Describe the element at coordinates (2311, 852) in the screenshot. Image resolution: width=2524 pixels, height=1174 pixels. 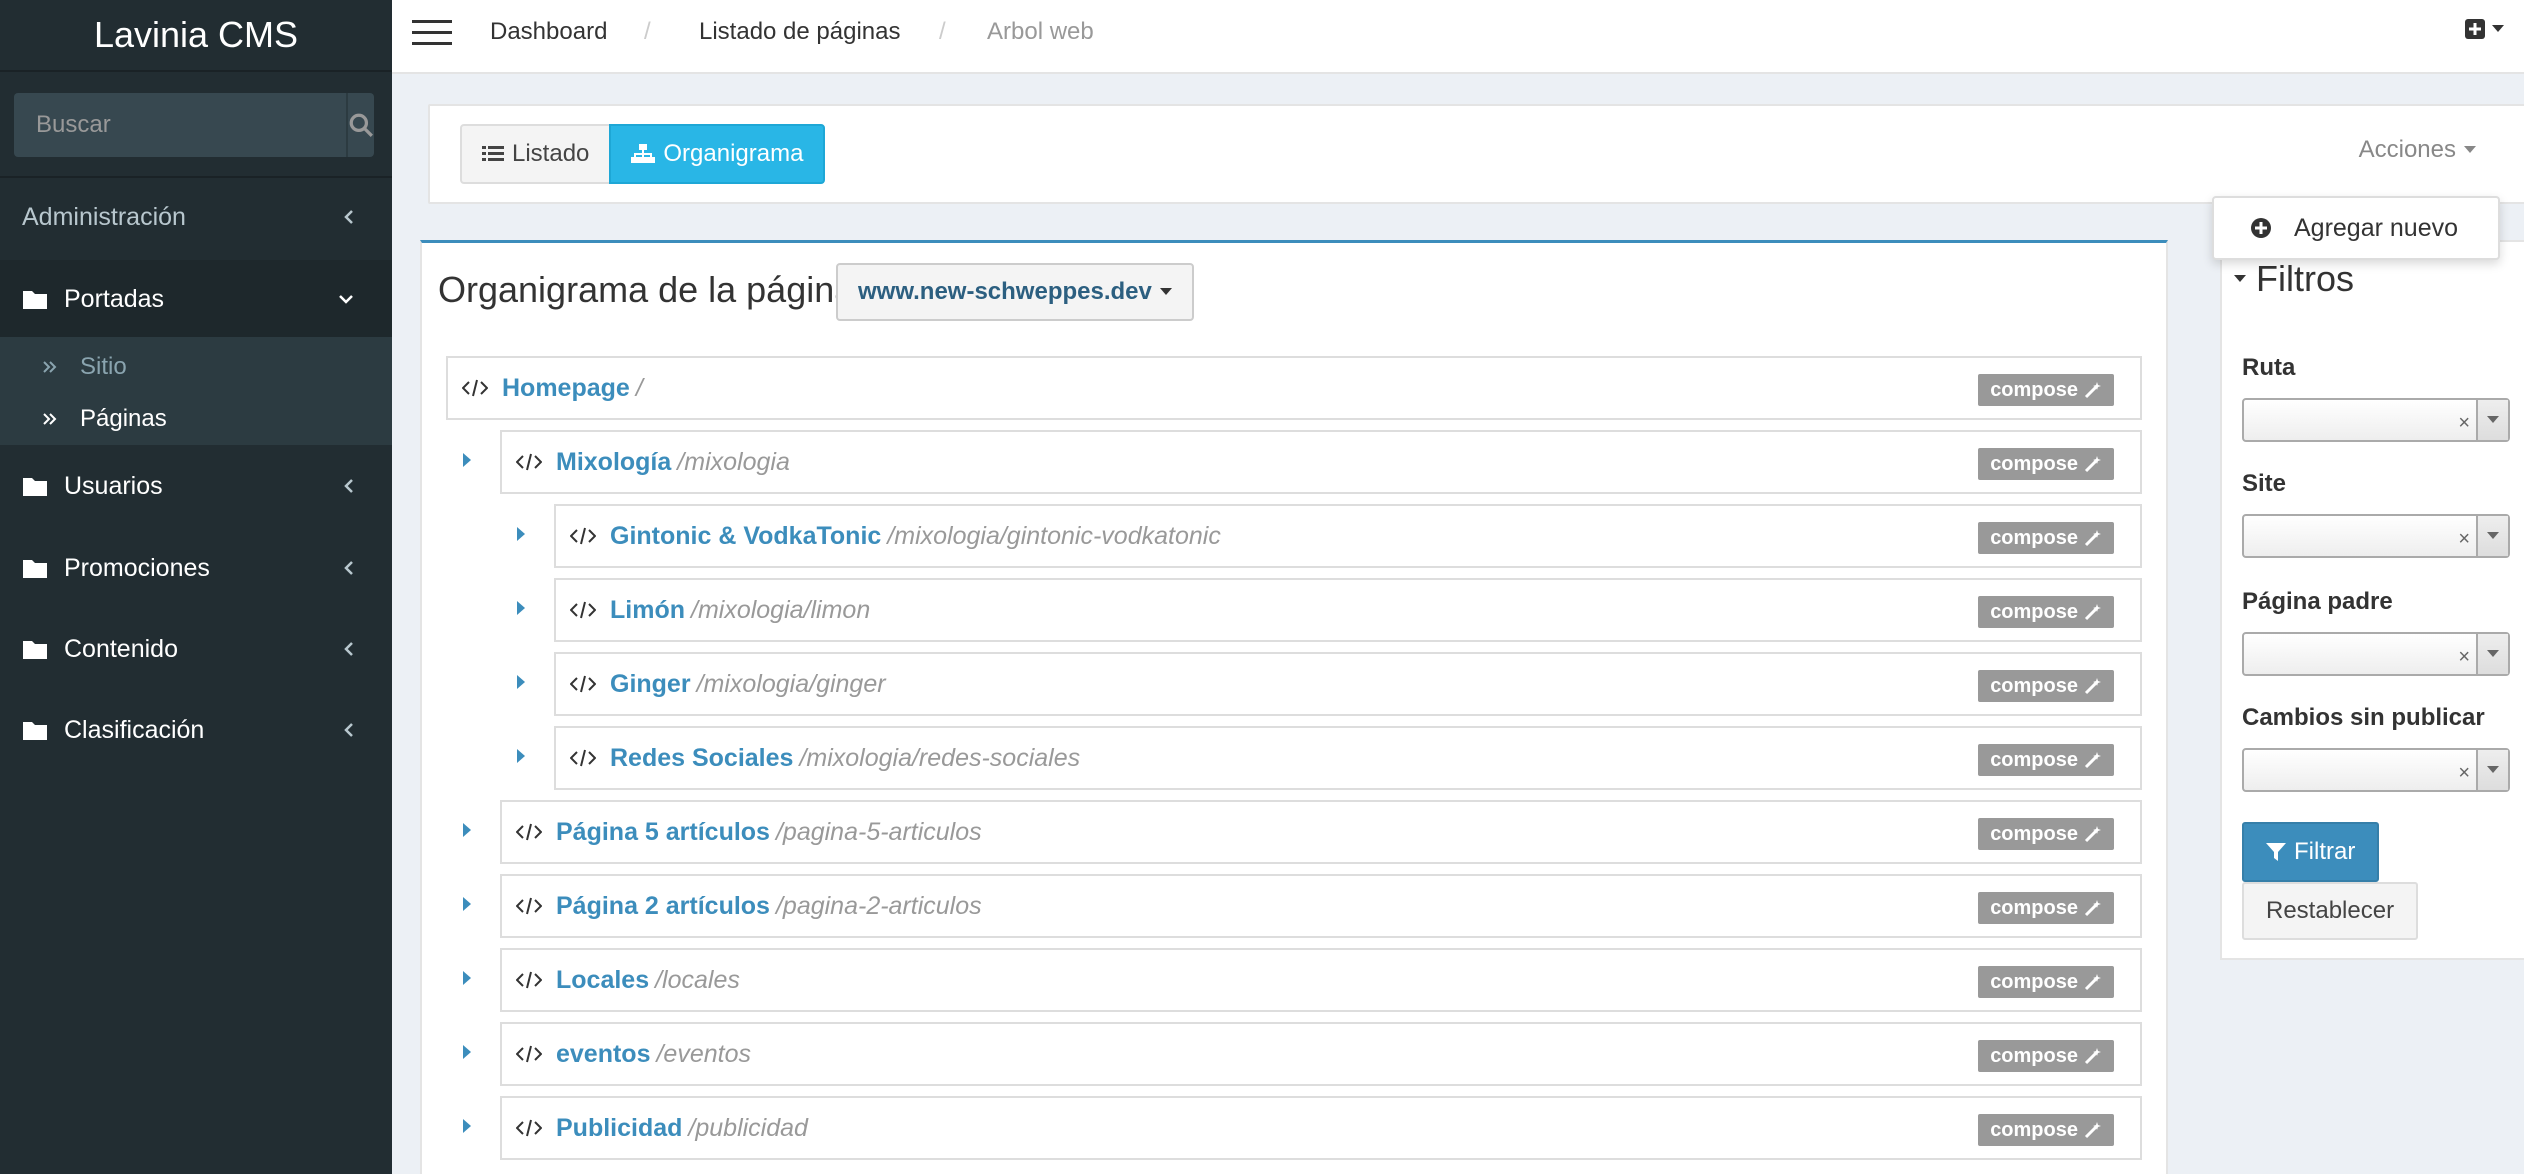
I see `filtrar-button: Filtrar` at that location.